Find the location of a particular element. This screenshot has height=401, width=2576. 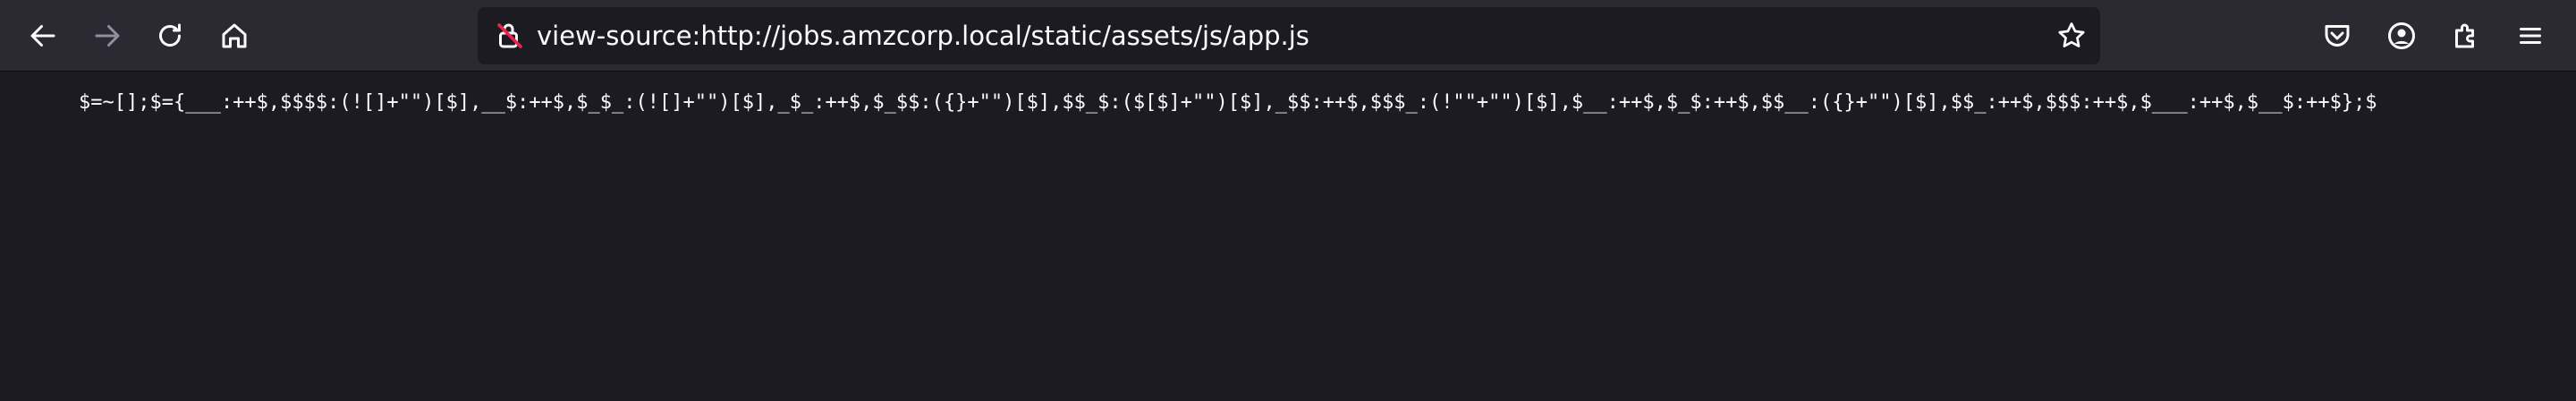

insecure-lock-icon is located at coordinates (510, 36).